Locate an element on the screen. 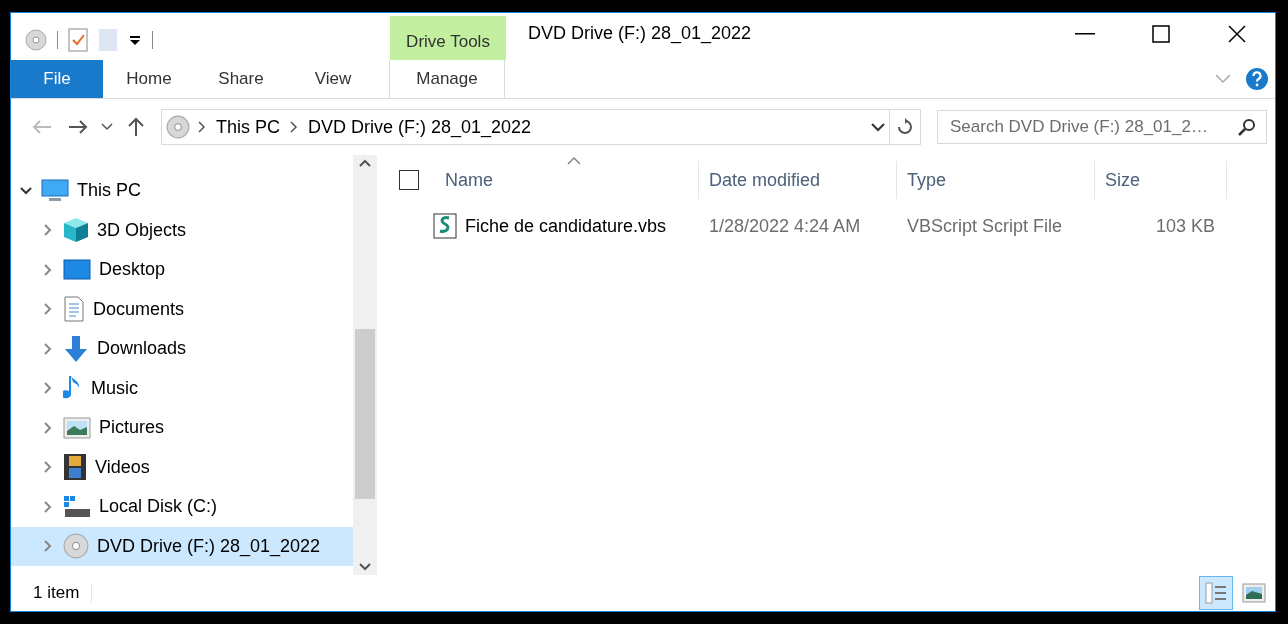 This screenshot has height=624, width=1288. breadcrumb: DVD Drive (F:) 28_01_2022 is located at coordinates (420, 127).